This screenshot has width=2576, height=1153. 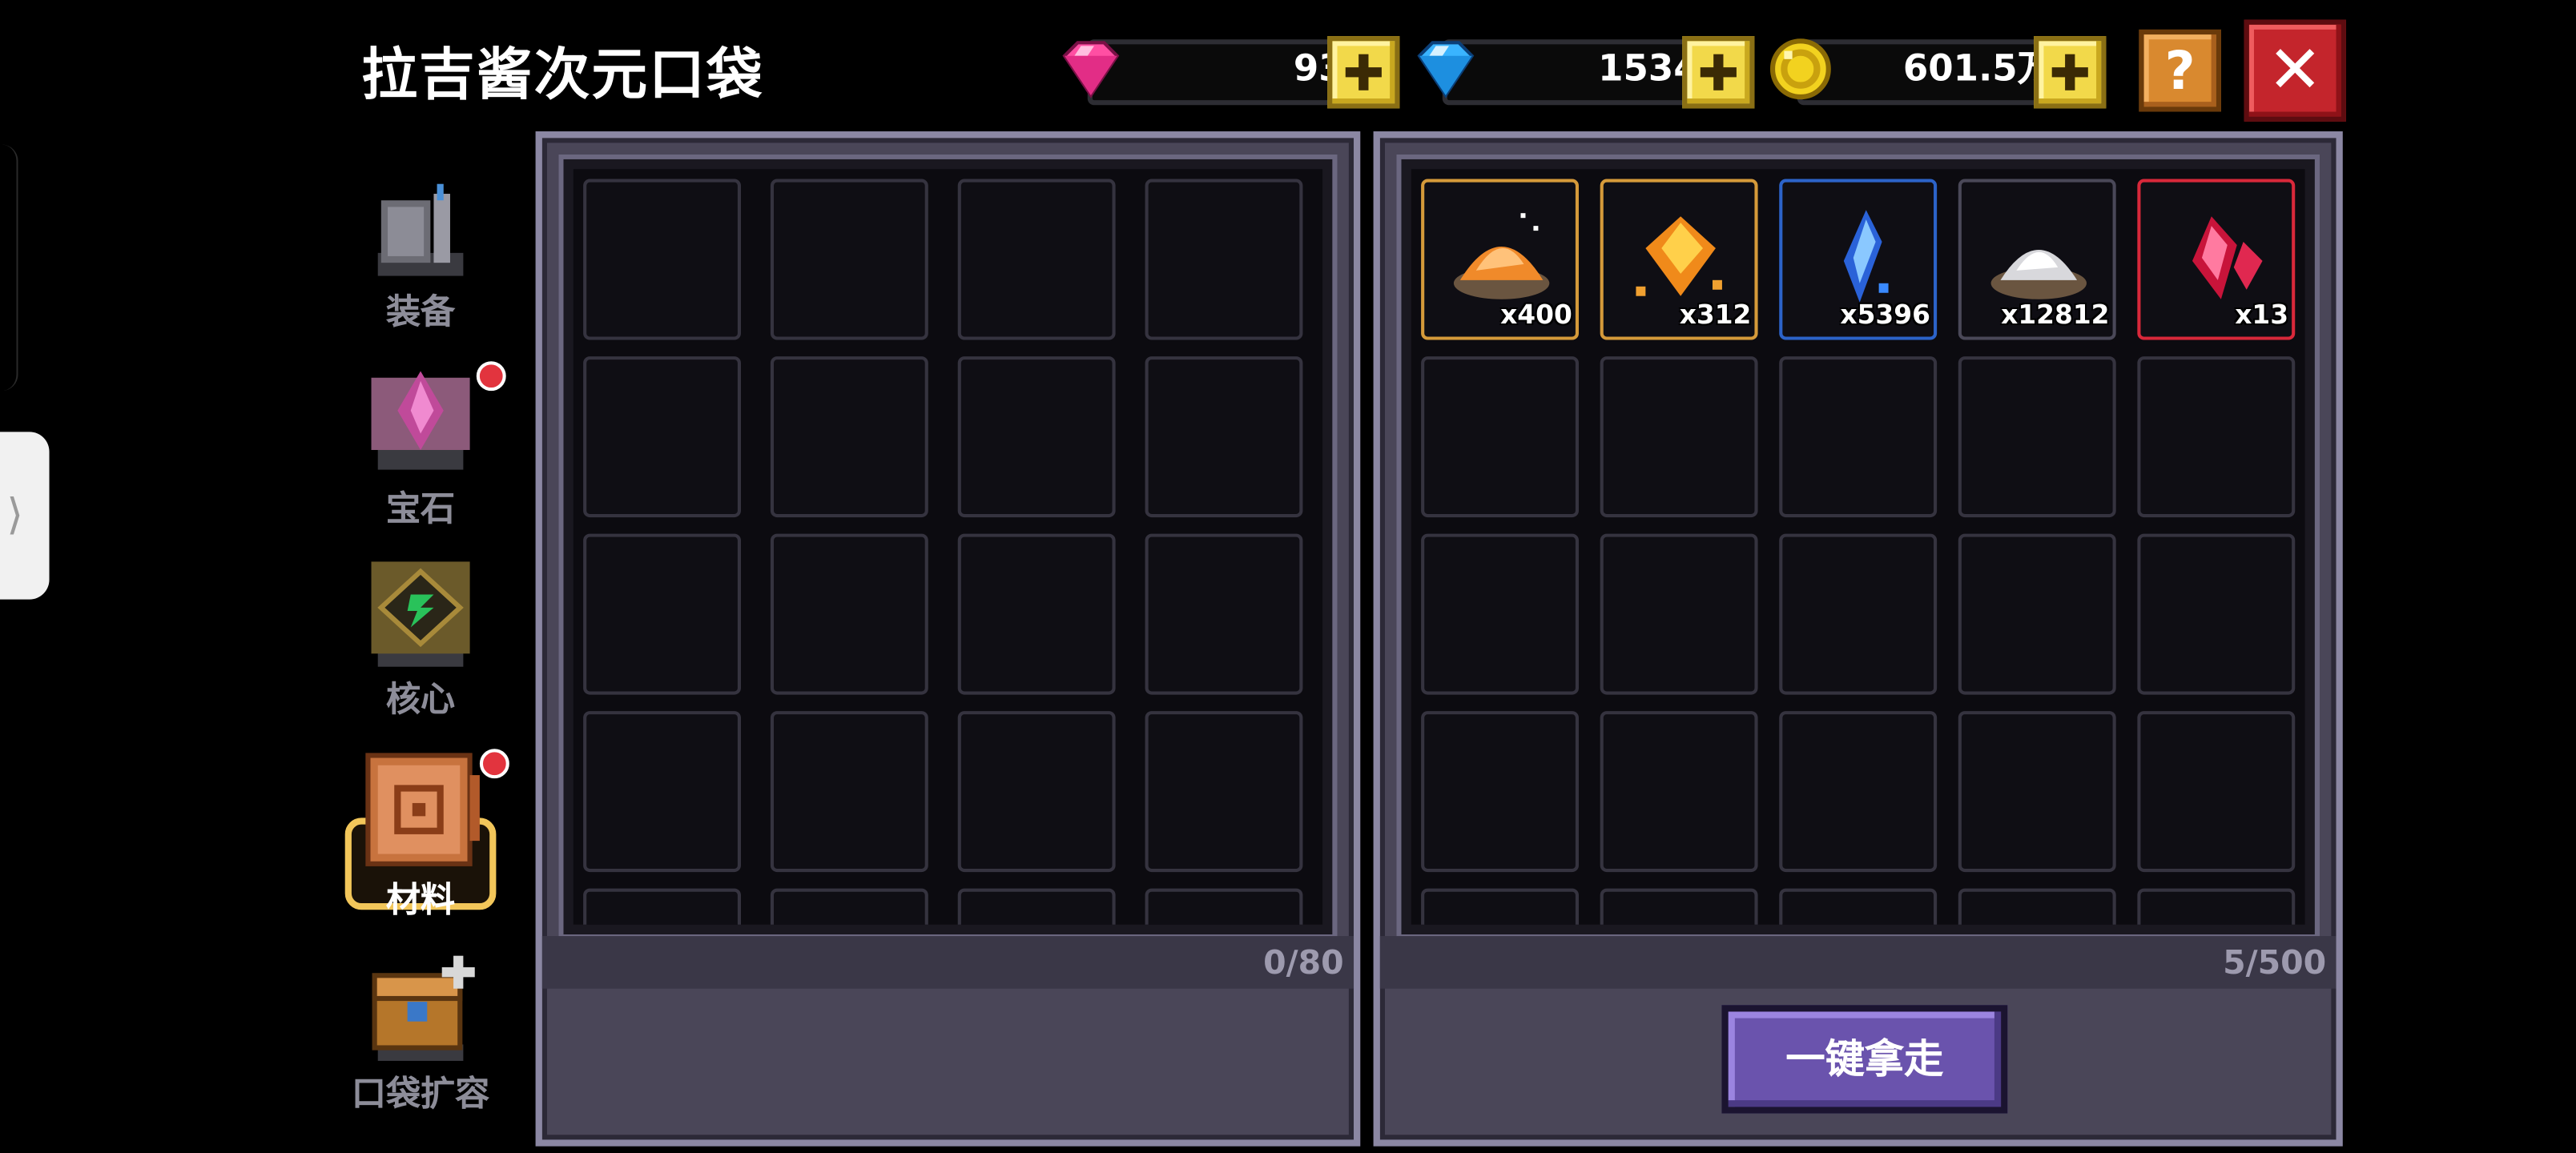 I want to click on sidebar-item-label: 宝石, so click(x=420, y=509).